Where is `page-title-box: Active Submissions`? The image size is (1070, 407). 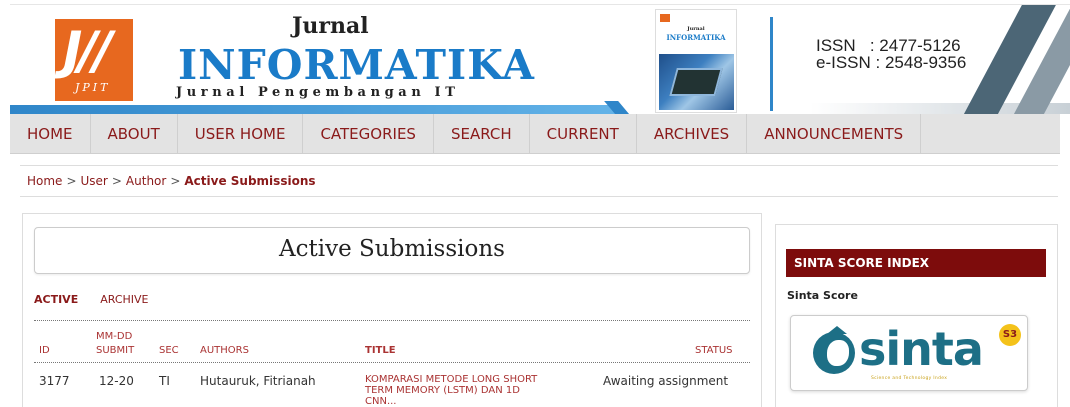
page-title-box: Active Submissions is located at coordinates (392, 250).